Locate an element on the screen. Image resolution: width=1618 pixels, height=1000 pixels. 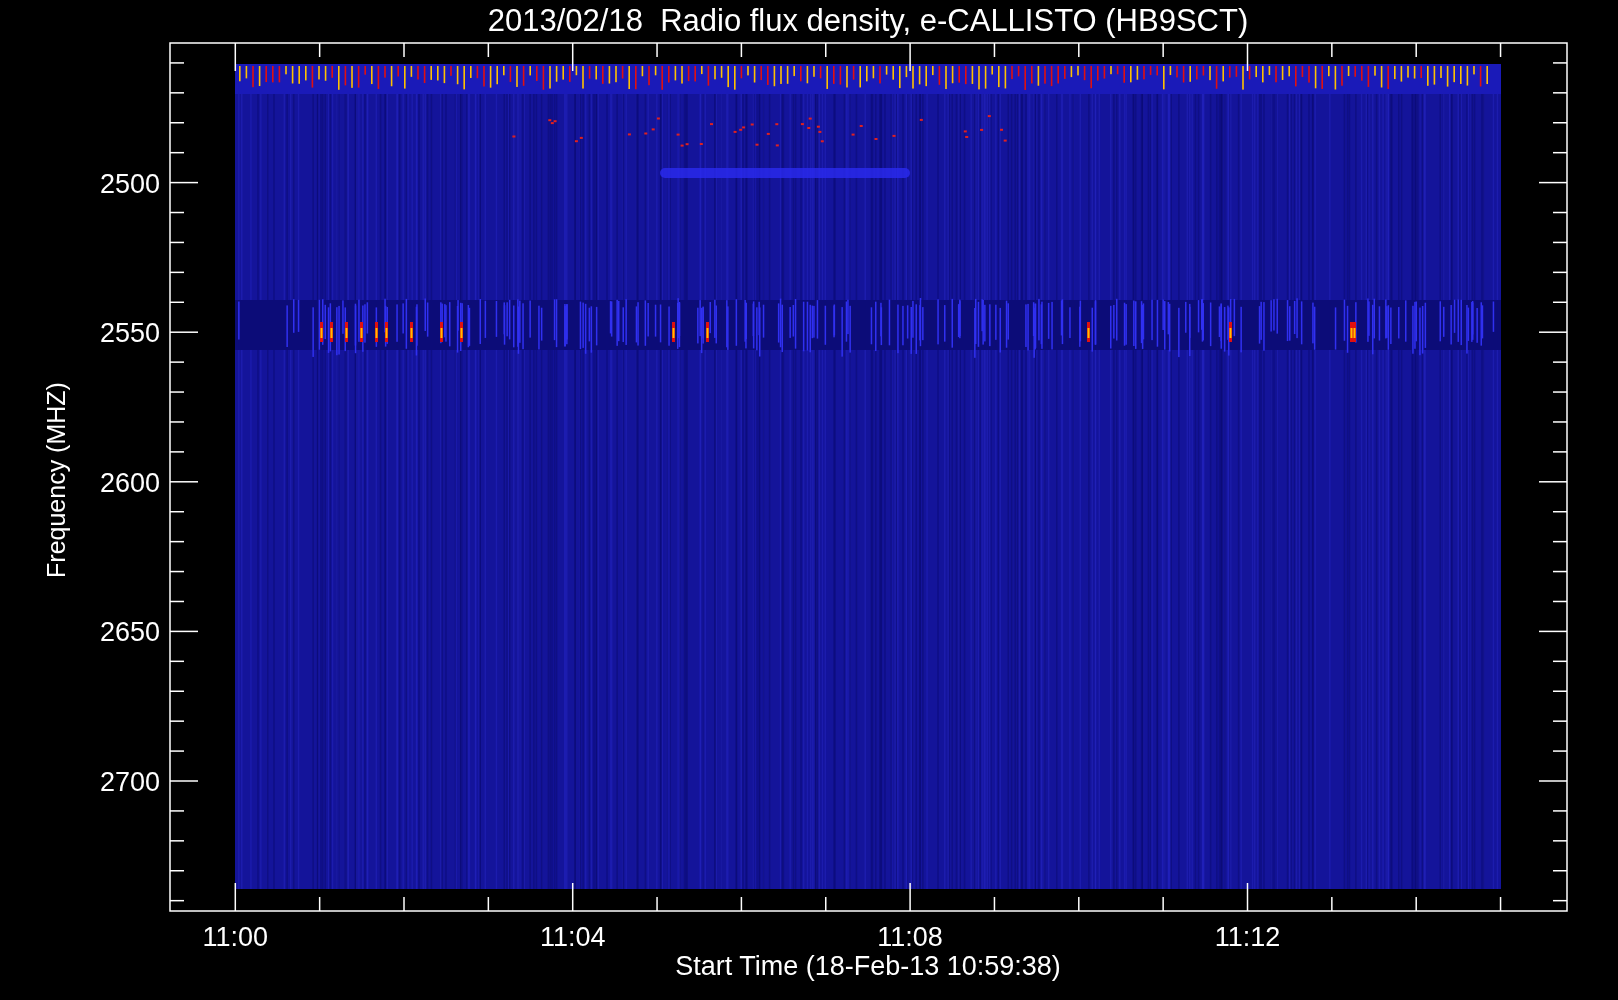
axis-title: Frequency (MHZ) is located at coordinates (56, 480).